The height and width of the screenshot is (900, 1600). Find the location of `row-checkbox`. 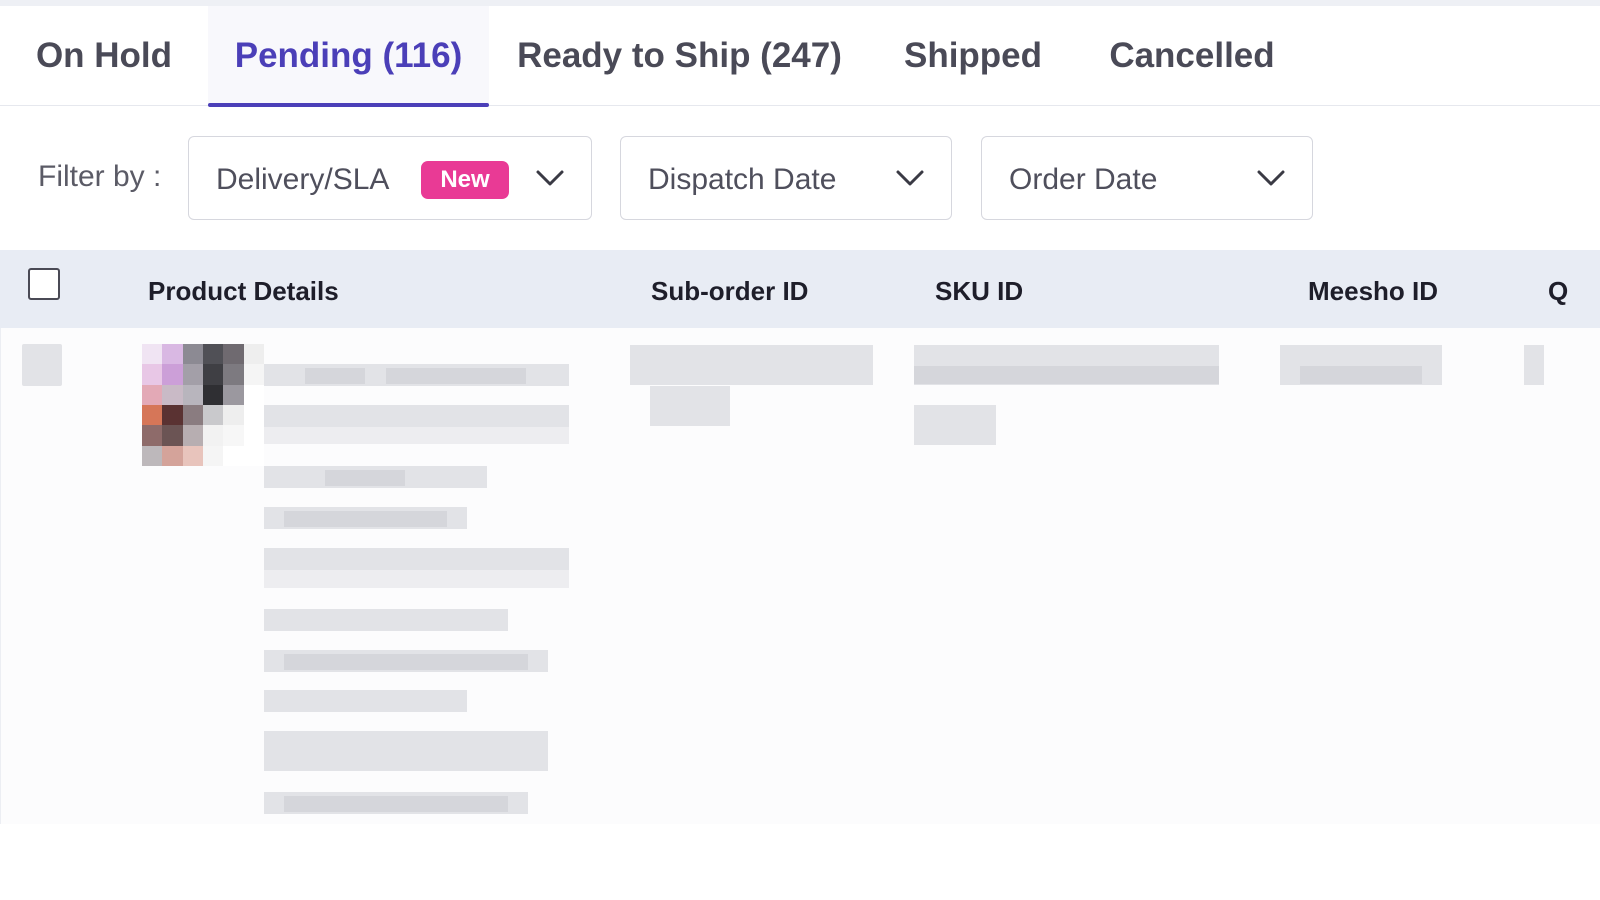

row-checkbox is located at coordinates (42, 365).